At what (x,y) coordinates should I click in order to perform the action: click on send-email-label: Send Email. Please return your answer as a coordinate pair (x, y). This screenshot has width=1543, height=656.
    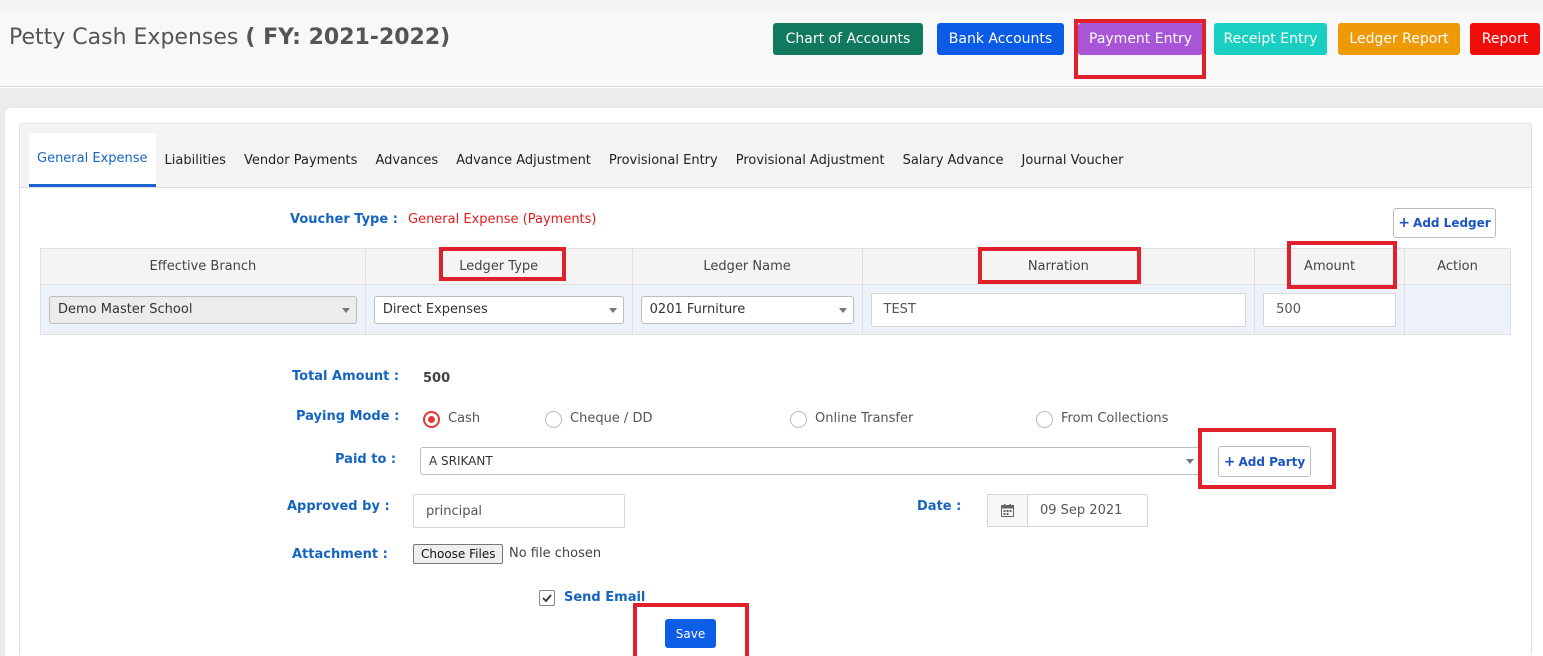
    Looking at the image, I should click on (605, 597).